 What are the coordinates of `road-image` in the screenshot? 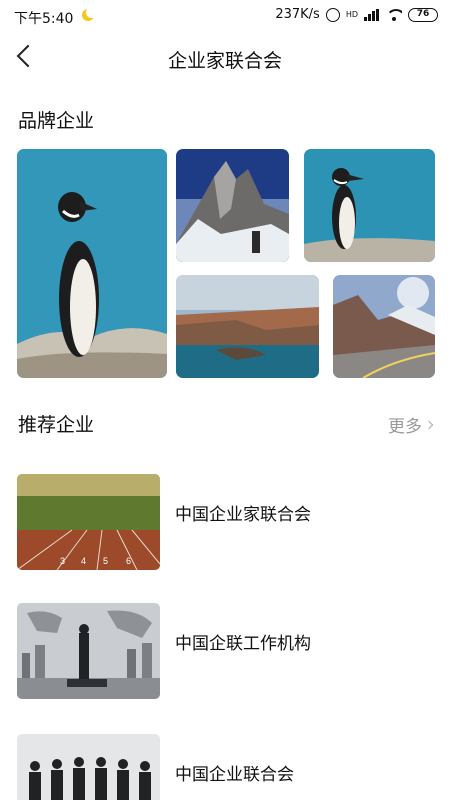 It's located at (384, 326).